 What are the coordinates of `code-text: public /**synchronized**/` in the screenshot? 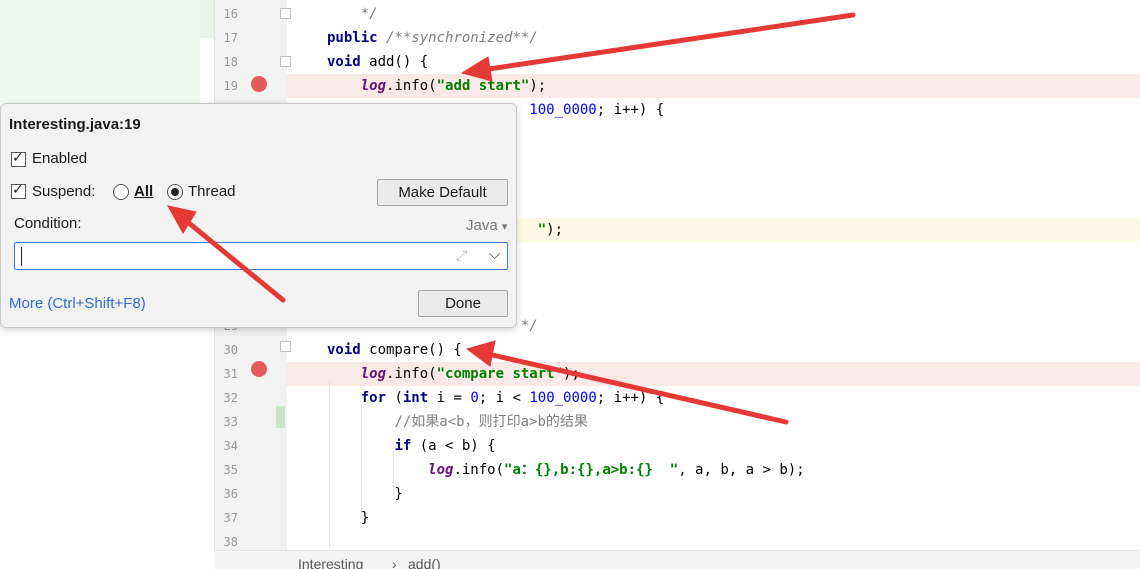 It's located at (432, 38).